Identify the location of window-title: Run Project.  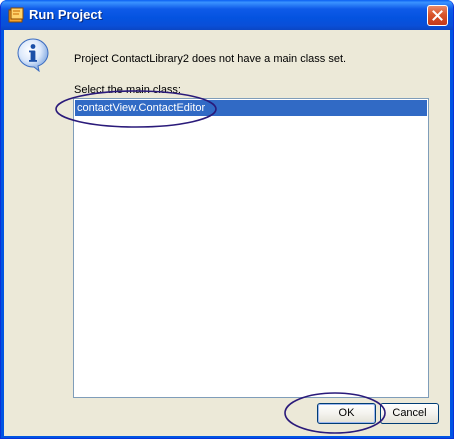
(65, 14).